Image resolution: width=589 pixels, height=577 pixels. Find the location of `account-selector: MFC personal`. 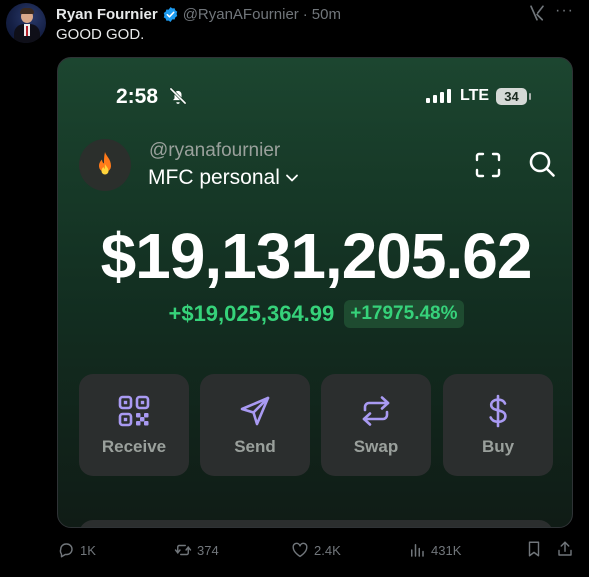

account-selector: MFC personal is located at coordinates (223, 178).